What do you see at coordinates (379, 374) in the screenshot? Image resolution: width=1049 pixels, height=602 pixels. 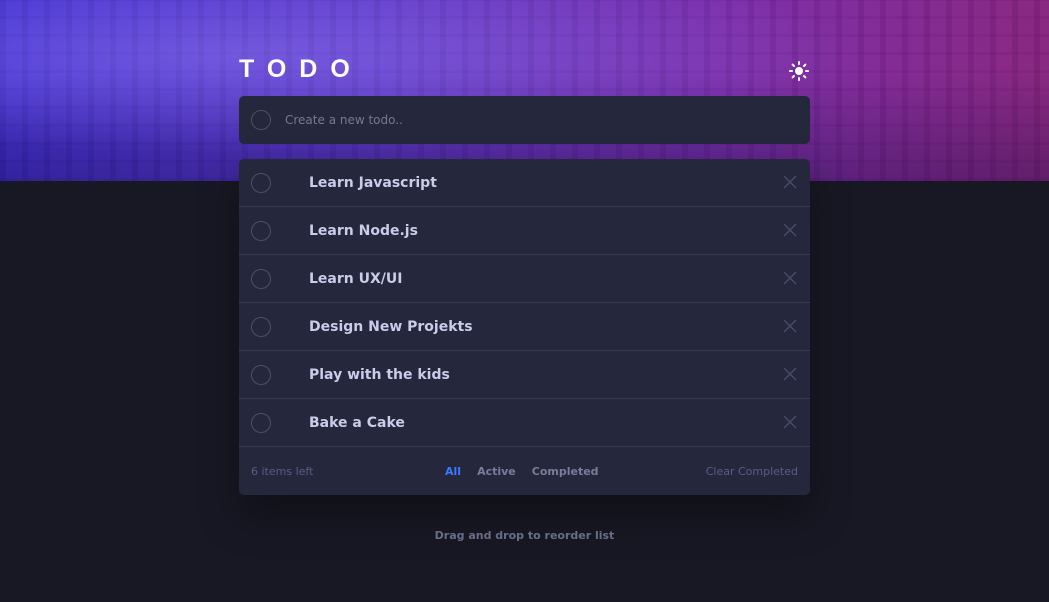 I see `todo-label: Play with the kids` at bounding box center [379, 374].